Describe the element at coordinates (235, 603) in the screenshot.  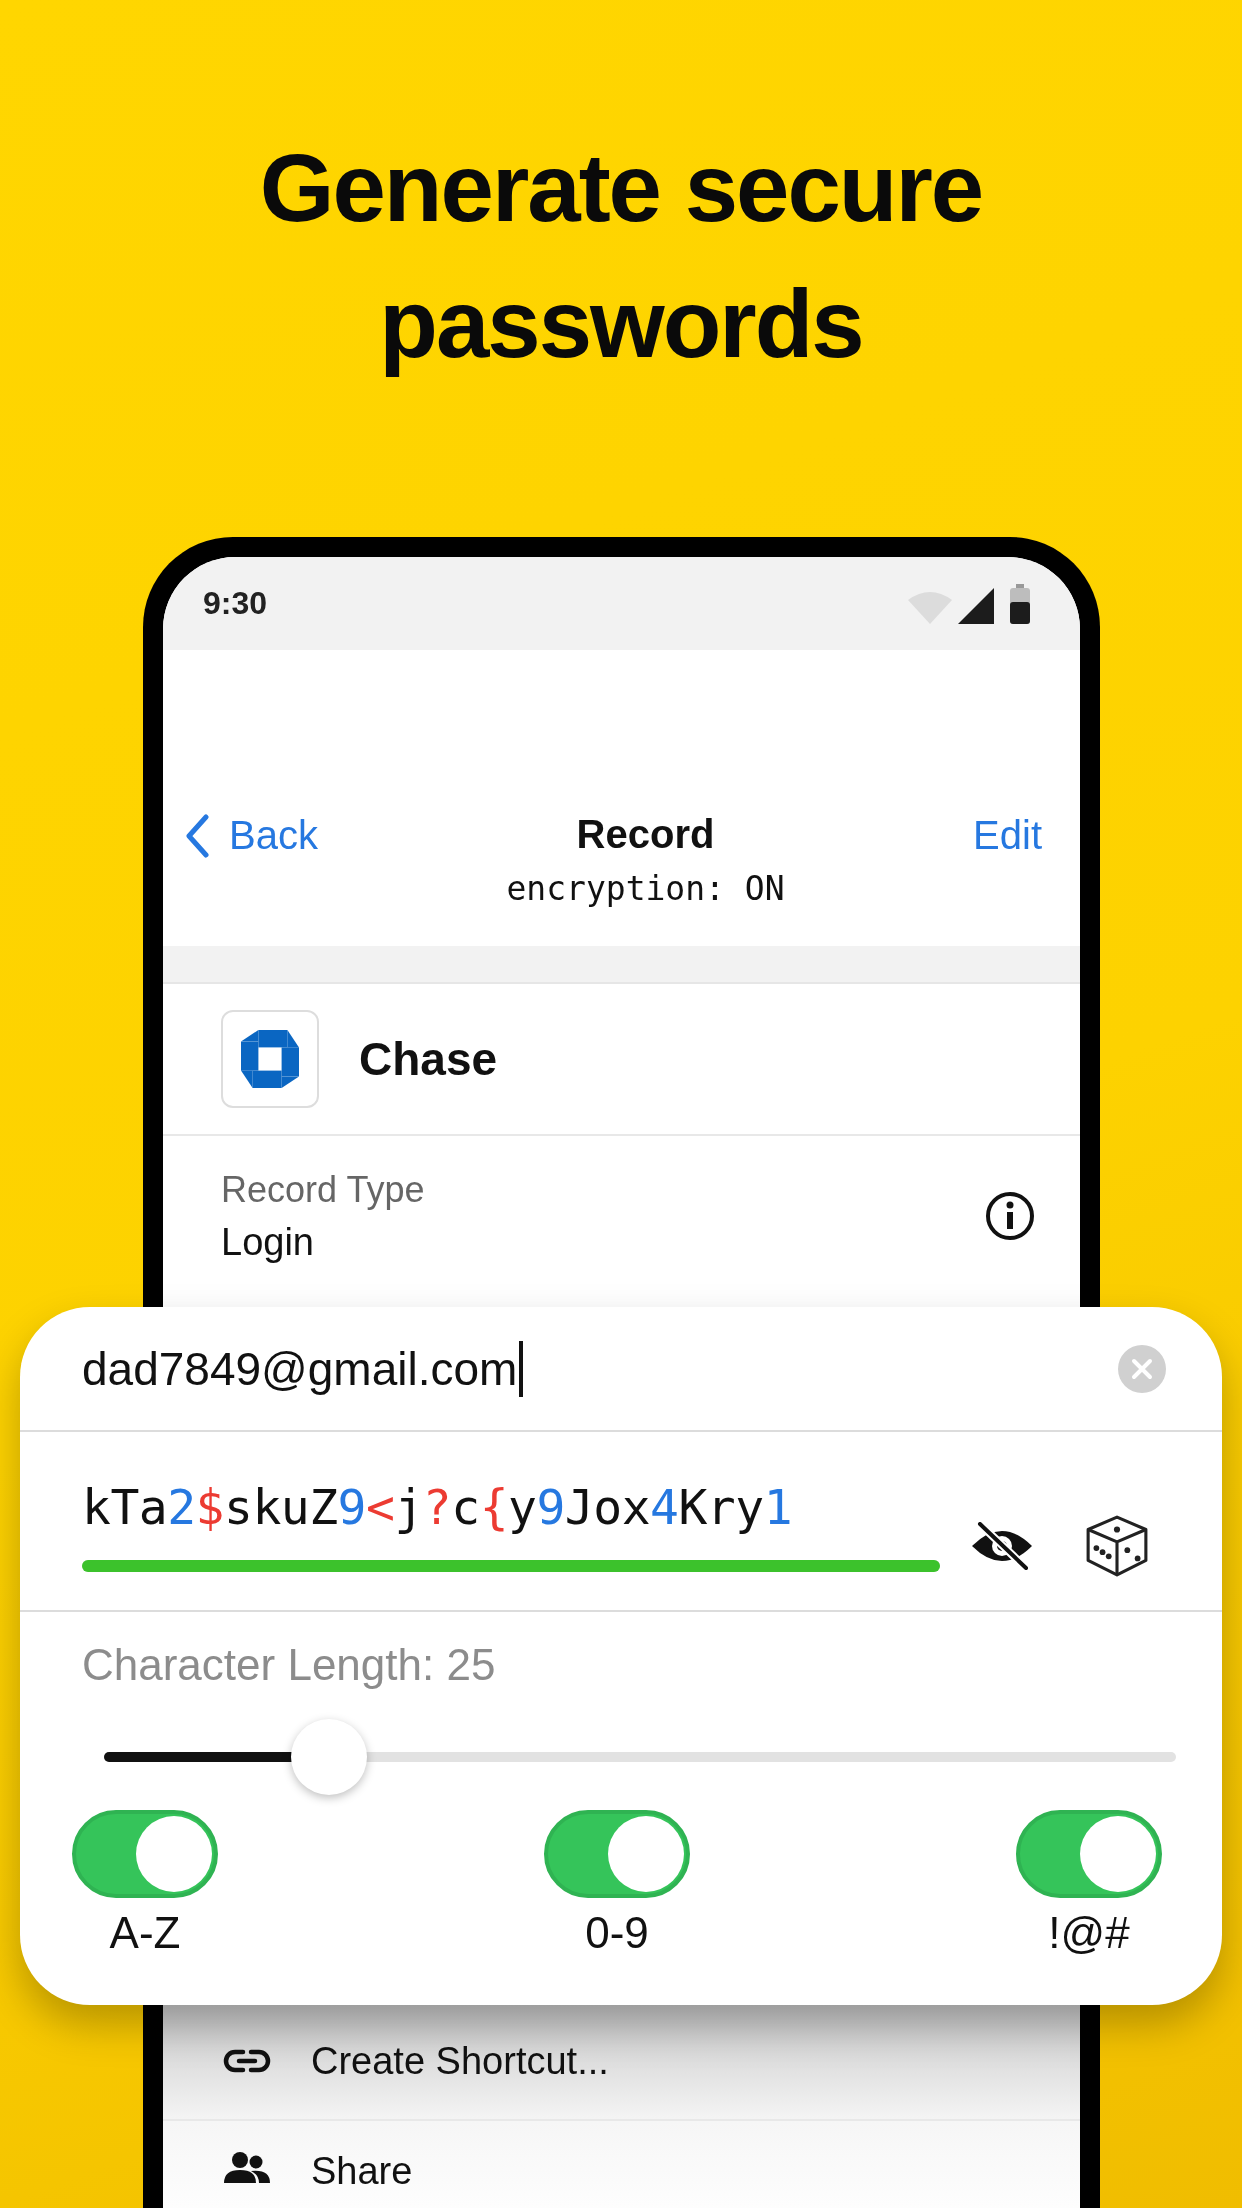
I see `status-time: 9:30` at that location.